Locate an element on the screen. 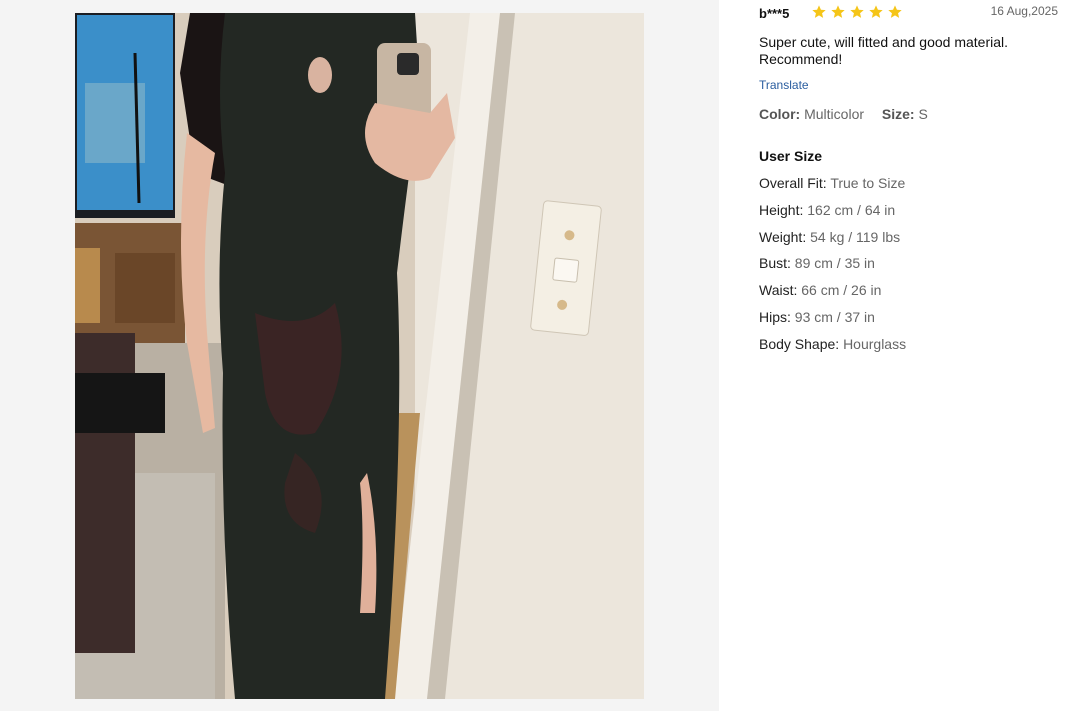 The image size is (1067, 713). size-row-value: Hourglass is located at coordinates (875, 343).